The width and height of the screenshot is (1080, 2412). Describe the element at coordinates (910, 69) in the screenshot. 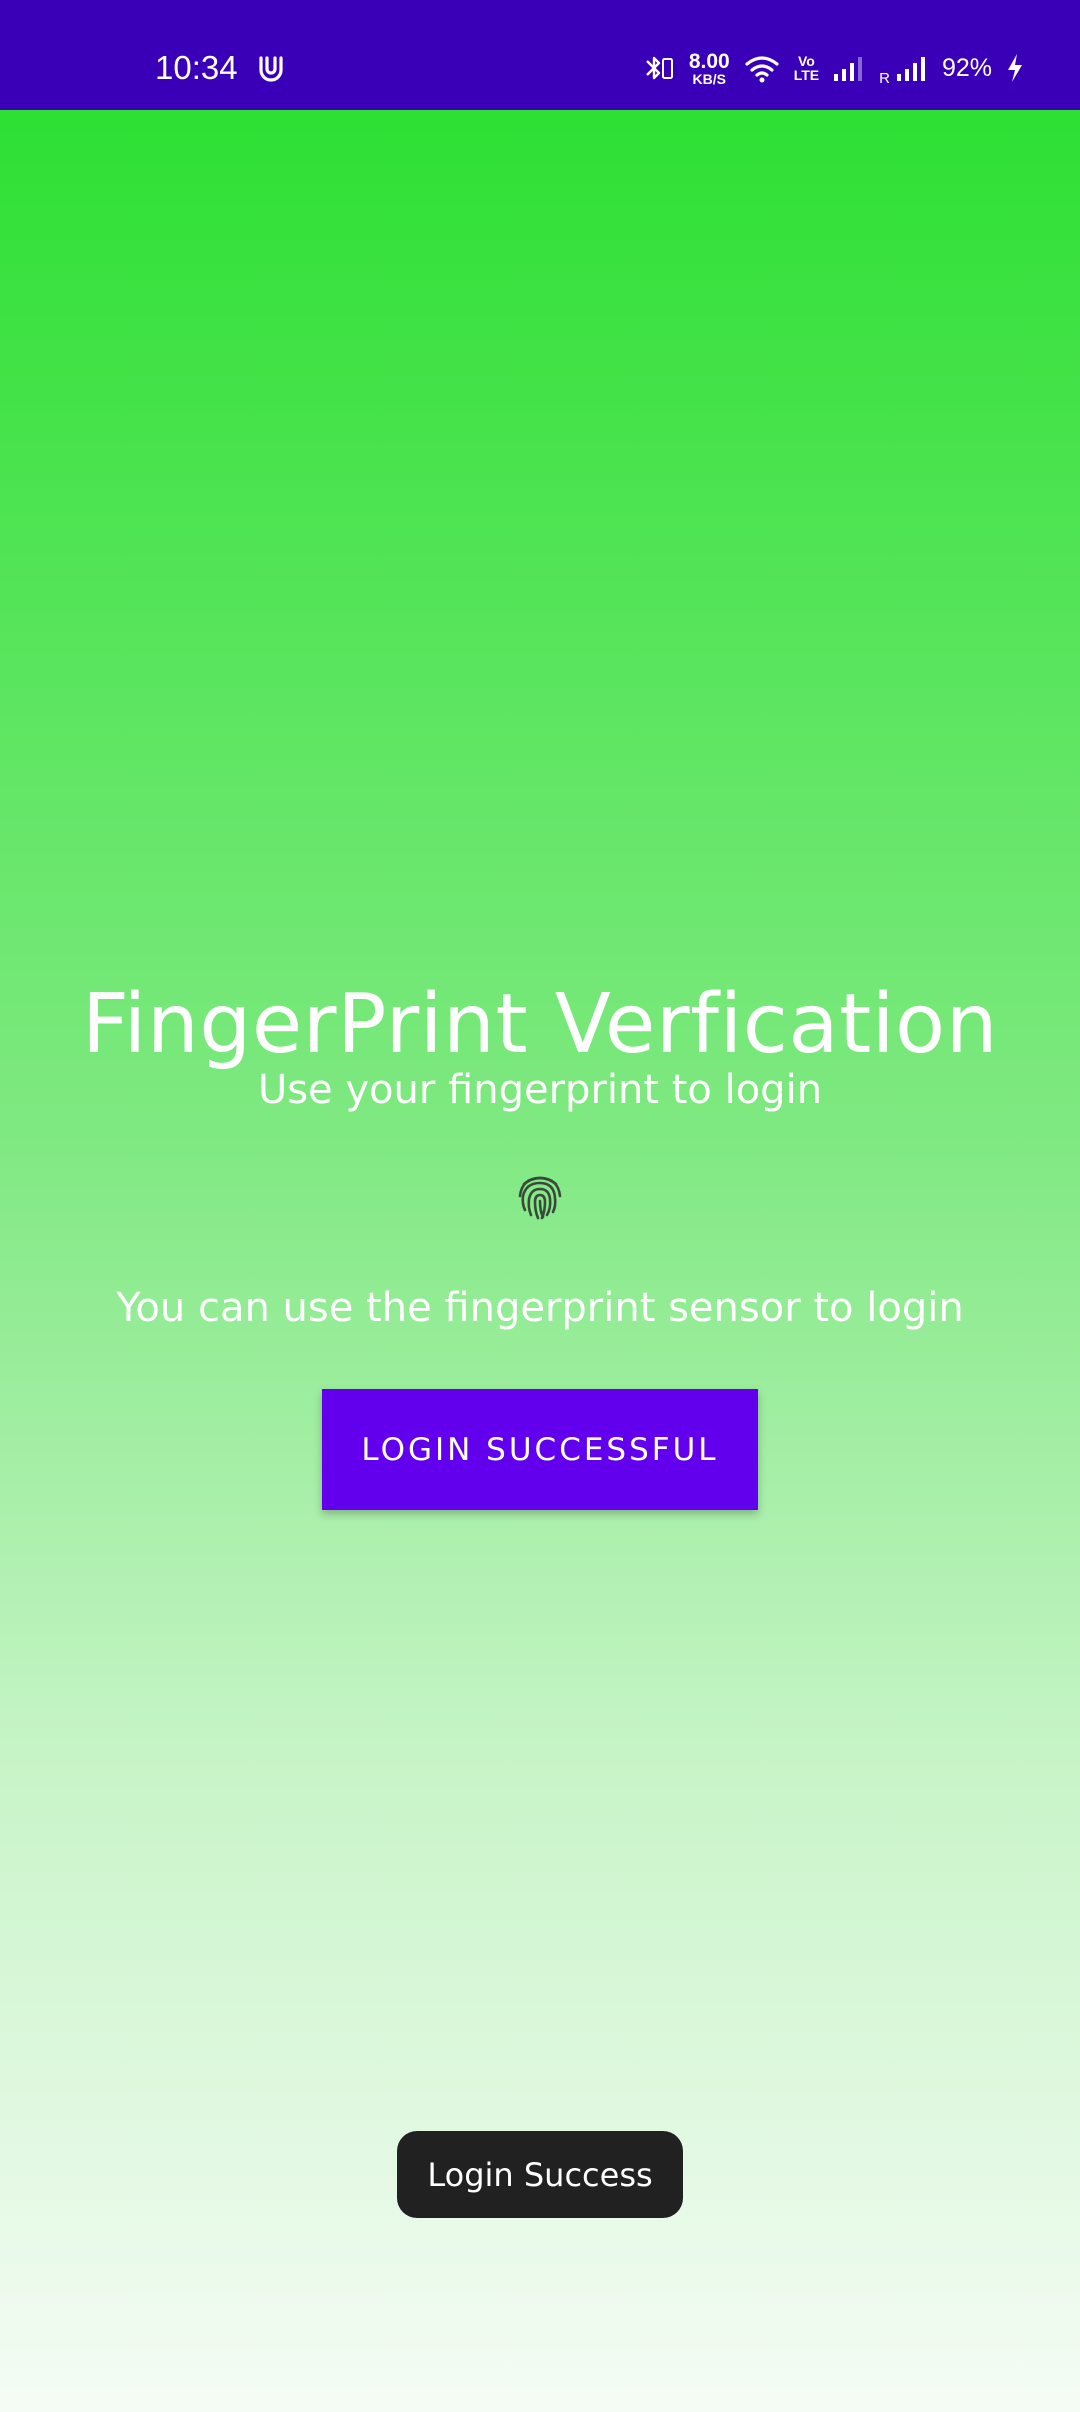

I see `signal-roaming-icon` at that location.